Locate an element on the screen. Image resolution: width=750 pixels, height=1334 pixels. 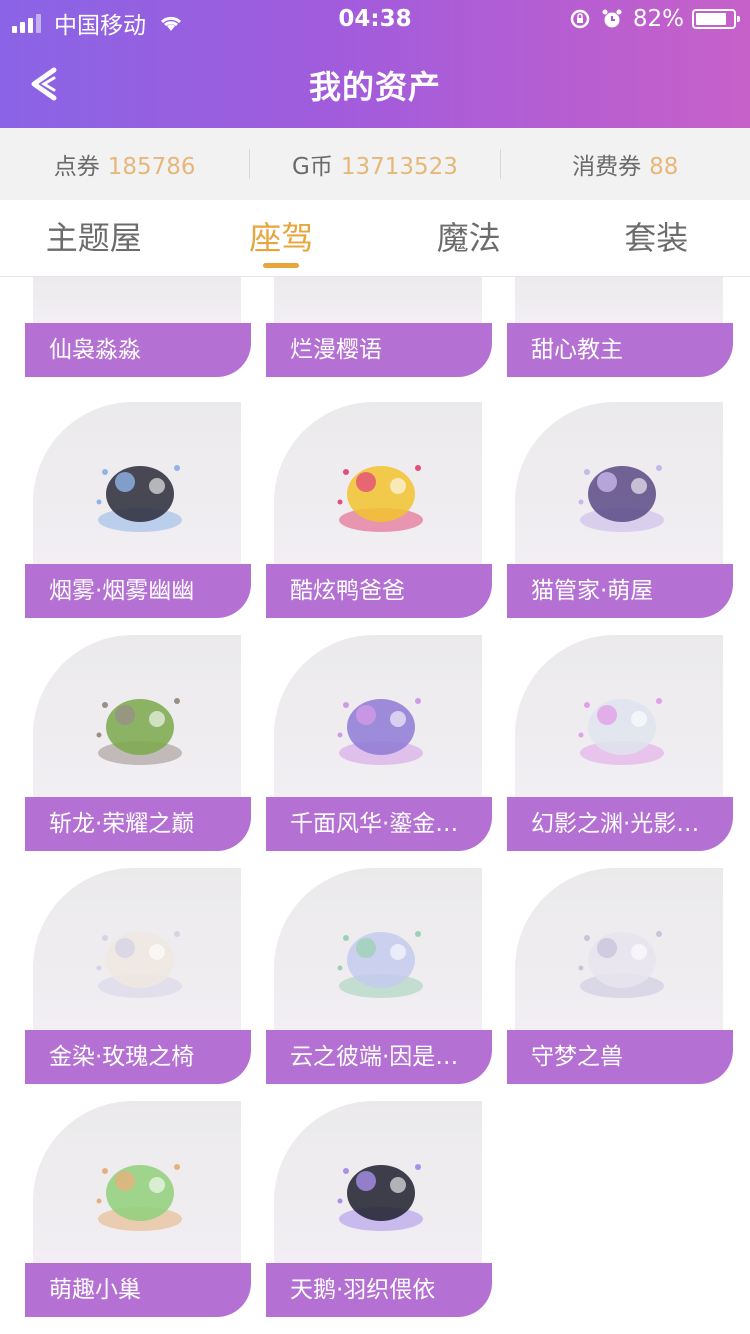
vehicle-name: 斩龙·荣耀之巅 is located at coordinates (138, 824).